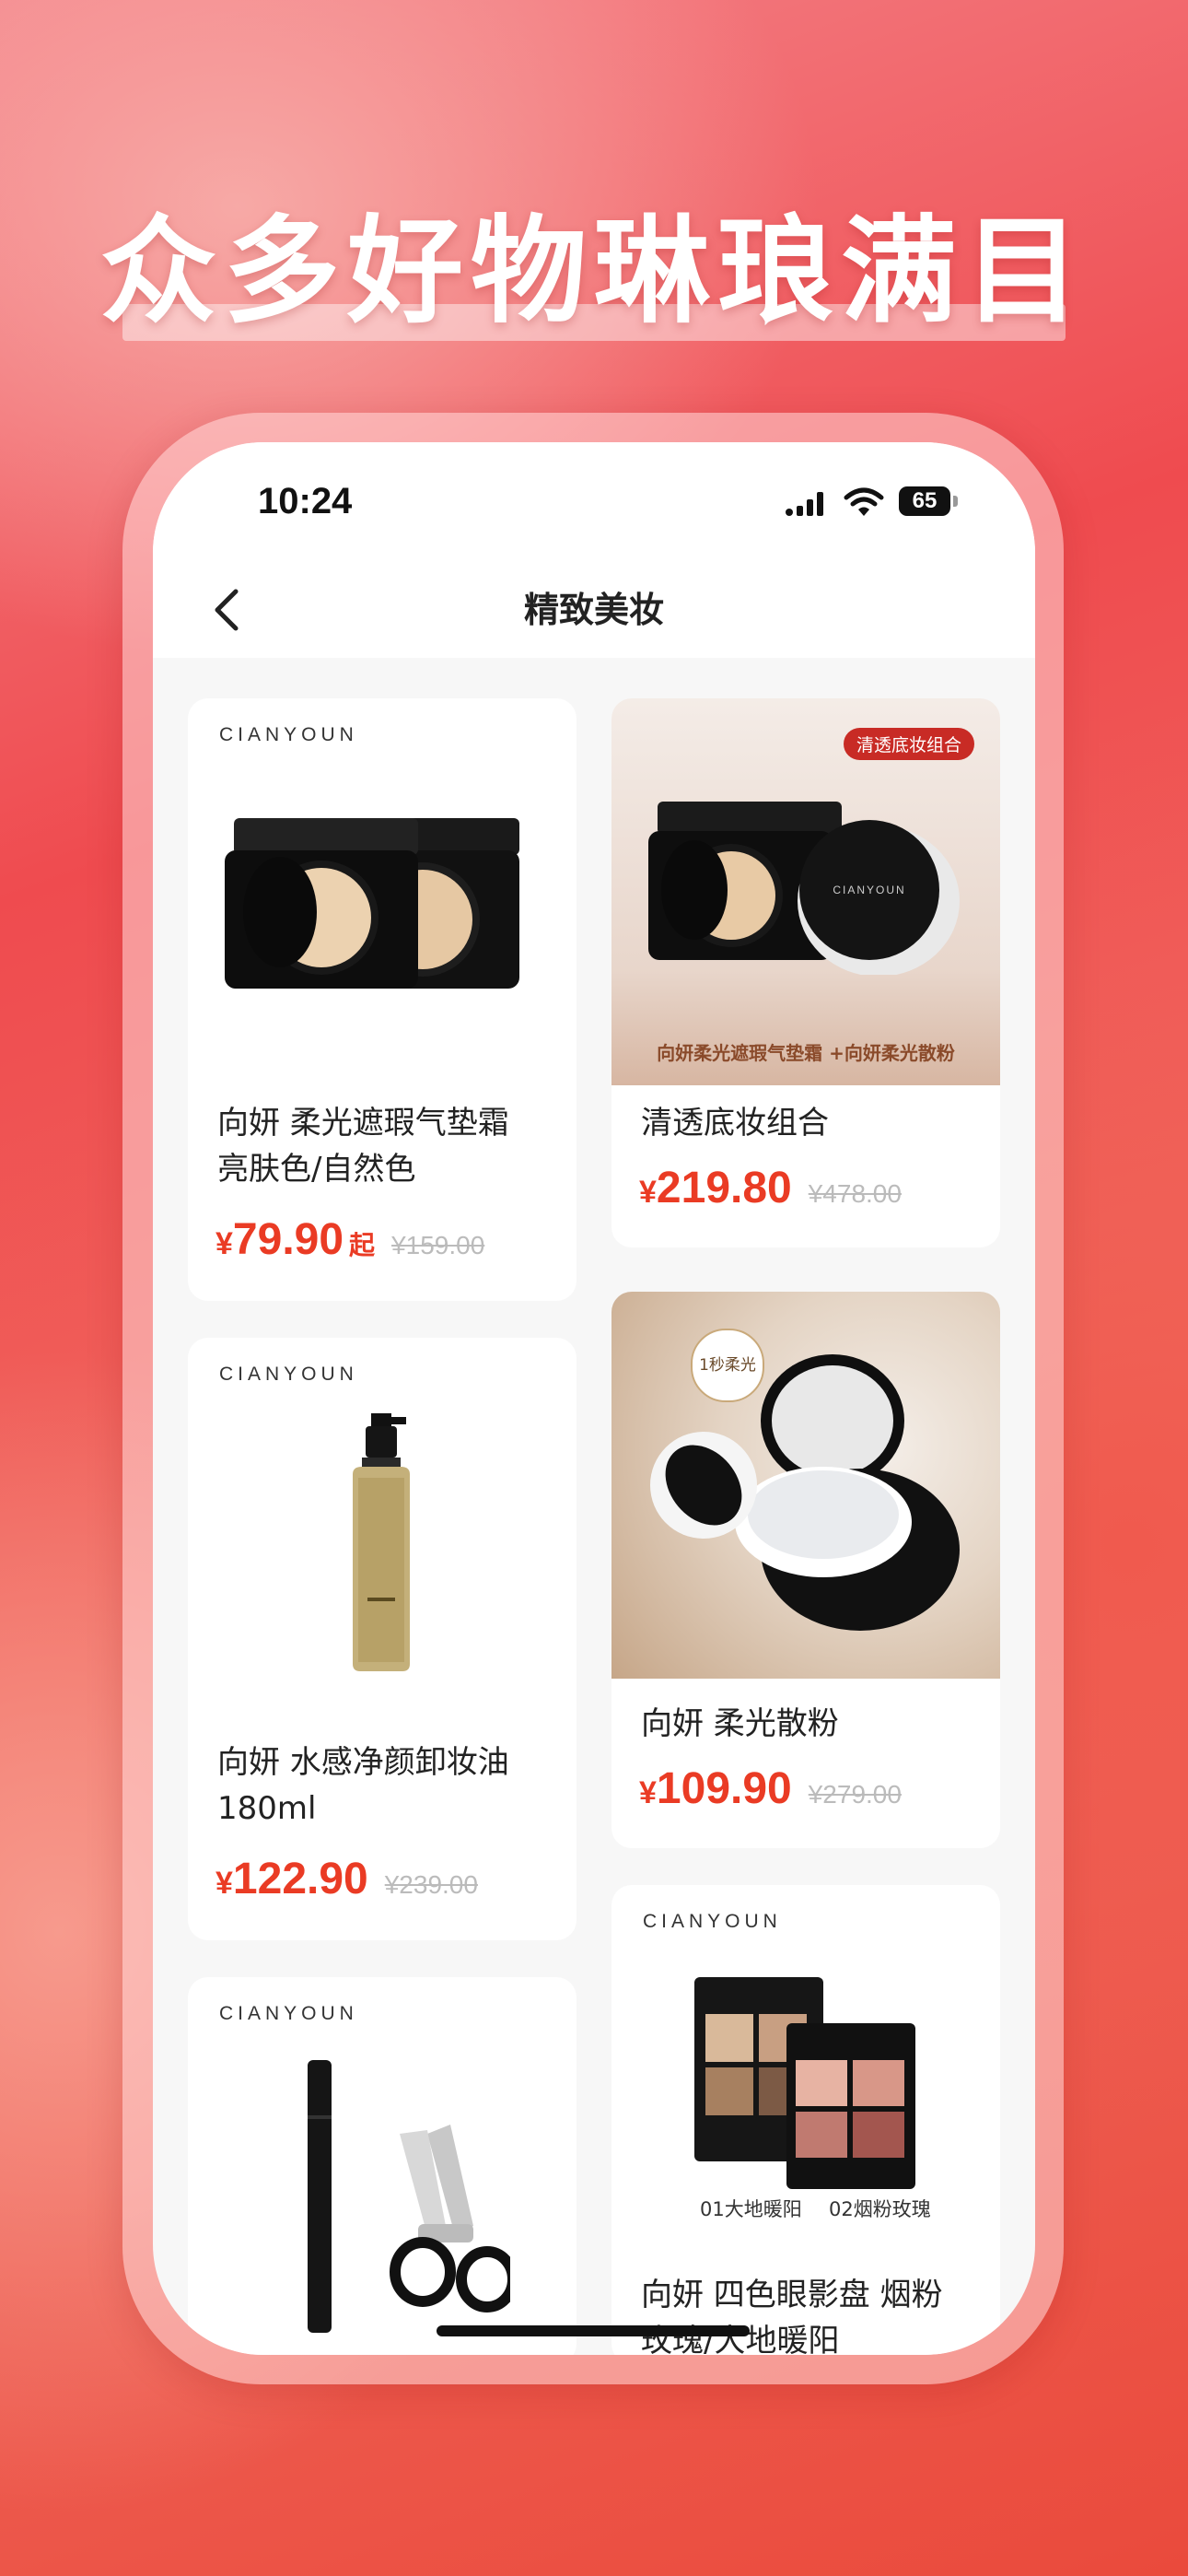 This screenshot has width=1188, height=2576. I want to click on product-card-lash-set: CIANYOUN, so click(382, 2166).